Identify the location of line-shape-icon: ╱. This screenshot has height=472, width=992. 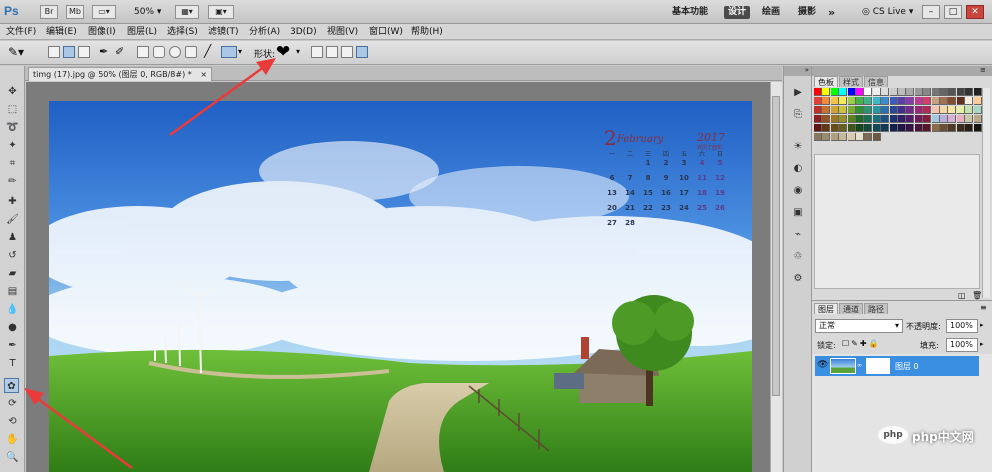
(207, 51).